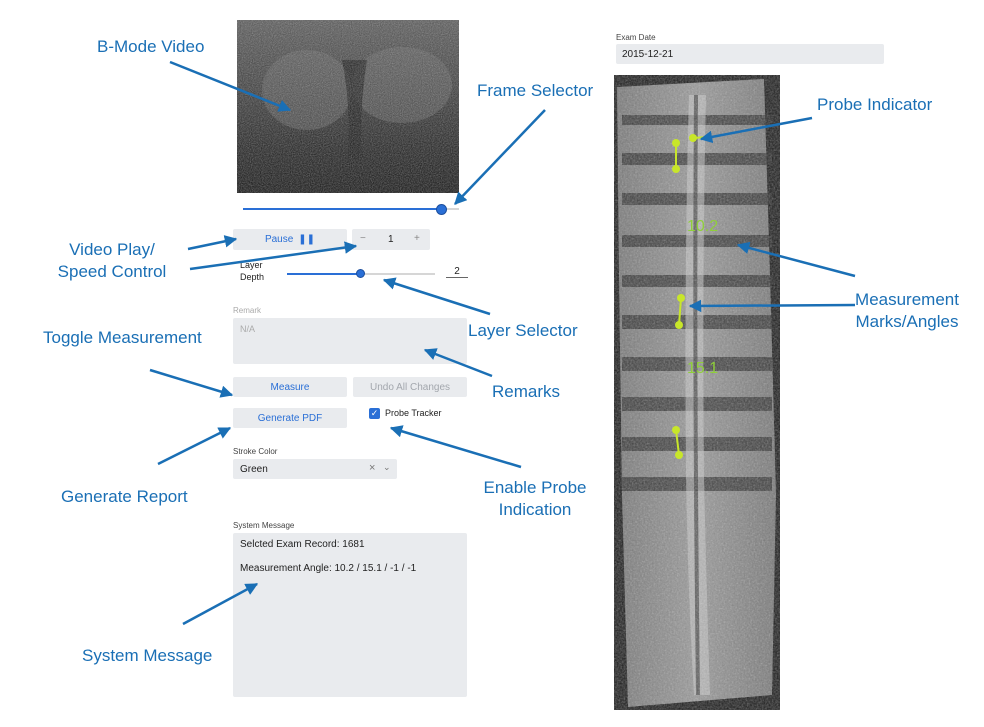  I want to click on arrow-enable-probe, so click(455, 447).